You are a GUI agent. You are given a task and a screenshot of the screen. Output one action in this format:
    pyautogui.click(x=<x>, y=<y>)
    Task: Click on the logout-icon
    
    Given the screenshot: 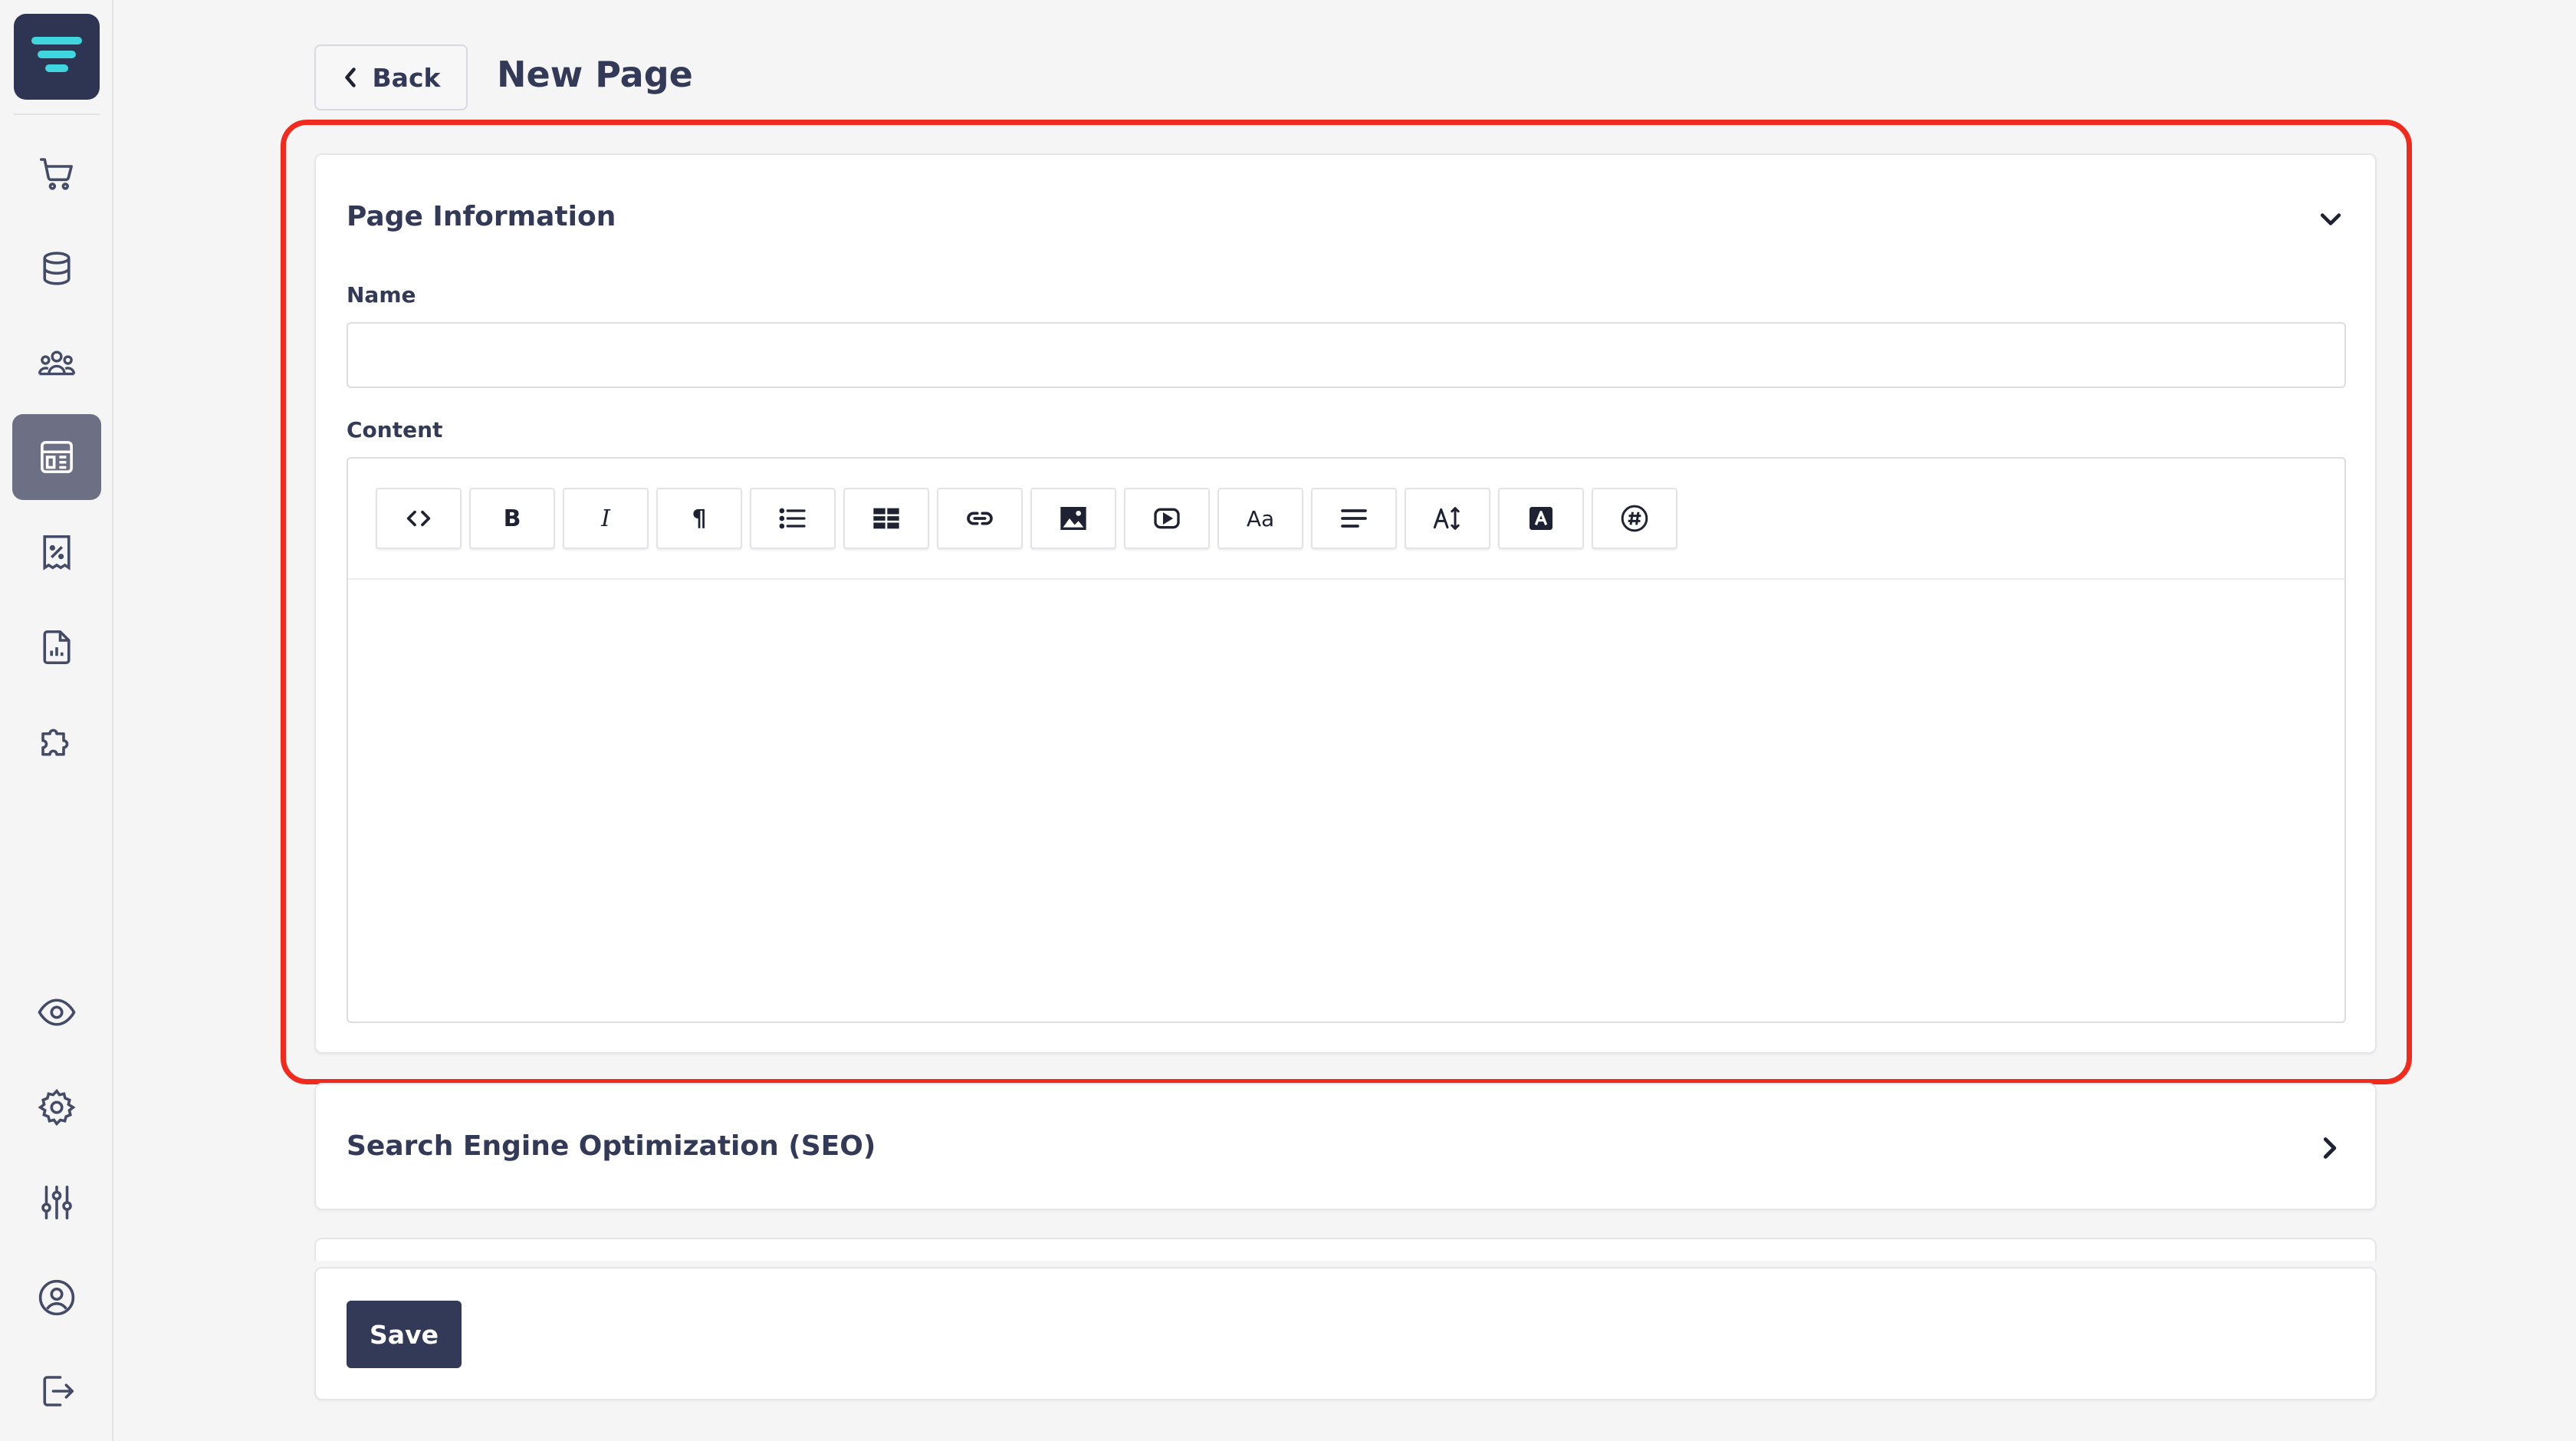 What is the action you would take?
    pyautogui.click(x=58, y=1391)
    